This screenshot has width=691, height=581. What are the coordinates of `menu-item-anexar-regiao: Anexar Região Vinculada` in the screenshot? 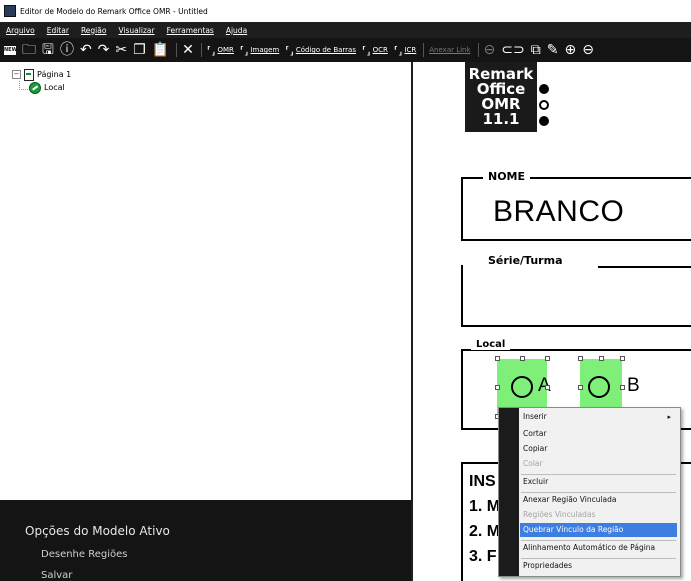 It's located at (599, 500).